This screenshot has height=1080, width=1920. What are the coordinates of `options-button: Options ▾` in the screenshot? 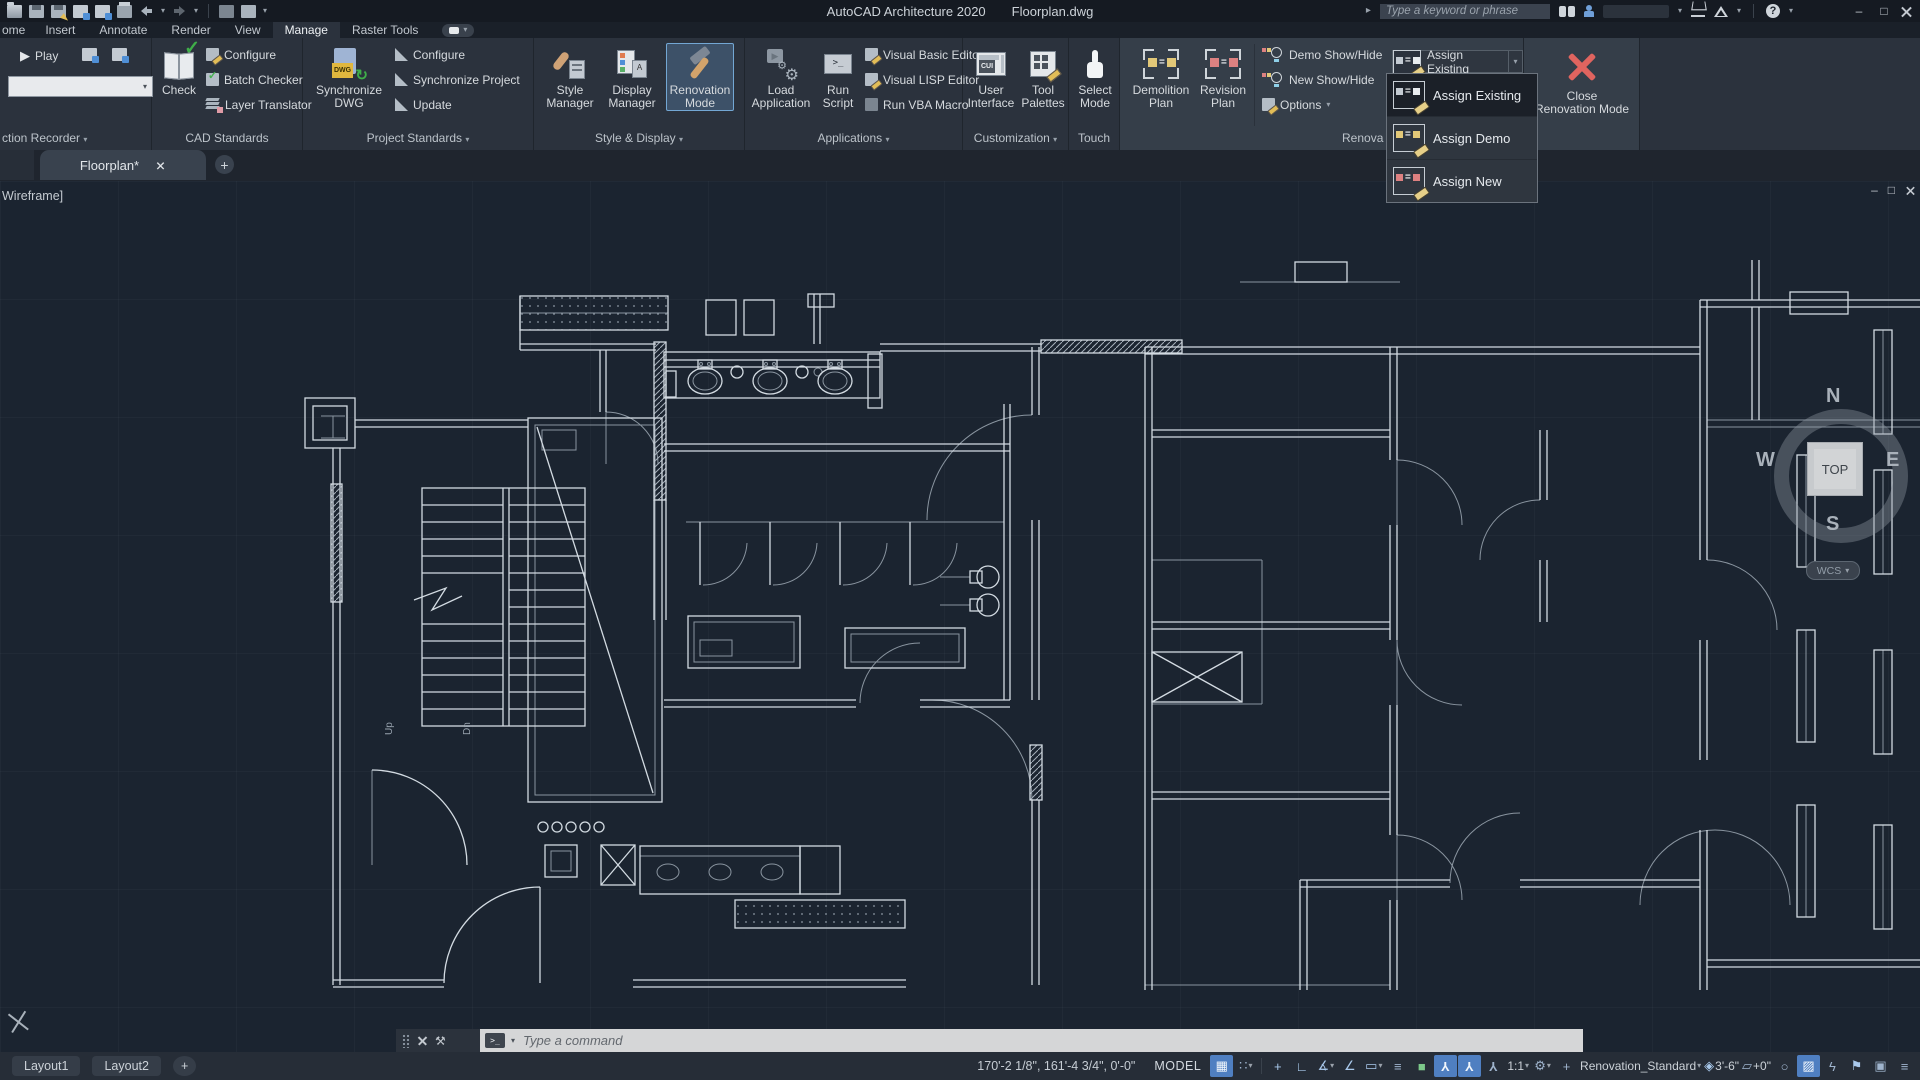 It's located at (1296, 104).